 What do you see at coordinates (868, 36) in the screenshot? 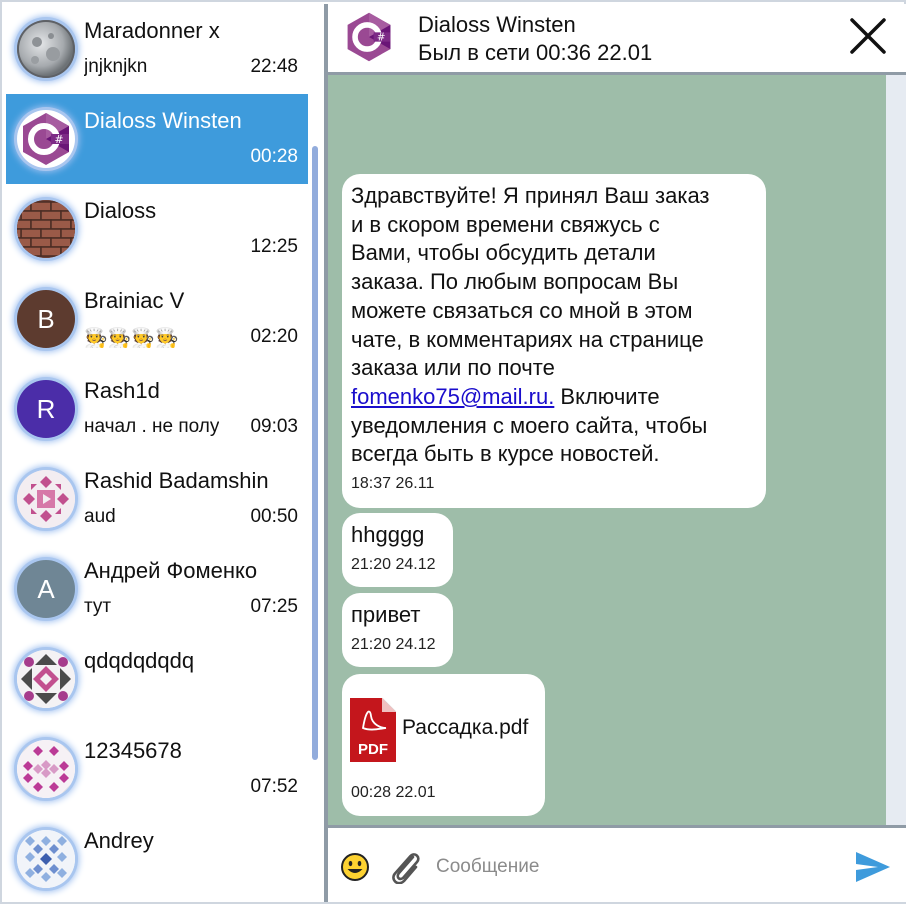
I see `close-icon` at bounding box center [868, 36].